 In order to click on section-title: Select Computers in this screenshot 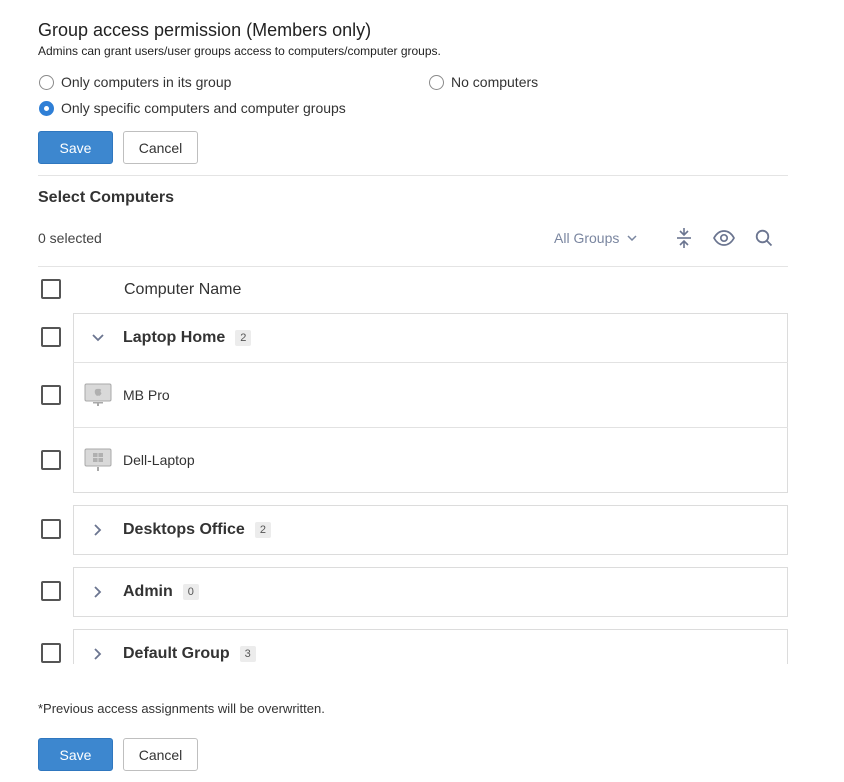, I will do `click(106, 197)`.